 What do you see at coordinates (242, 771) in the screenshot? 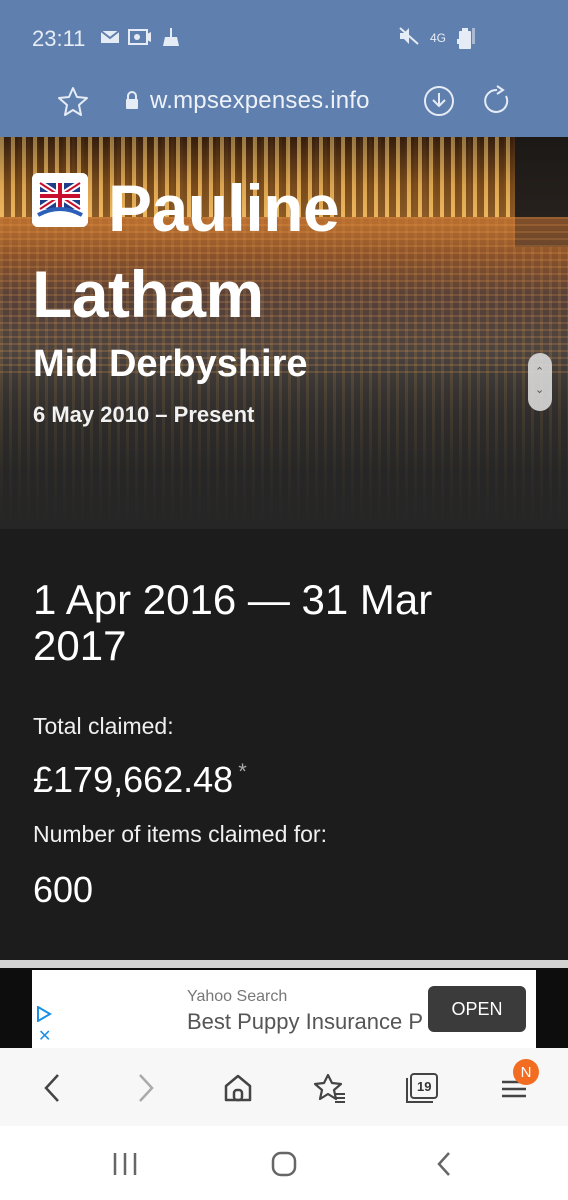
I see `footnote-marker: *` at bounding box center [242, 771].